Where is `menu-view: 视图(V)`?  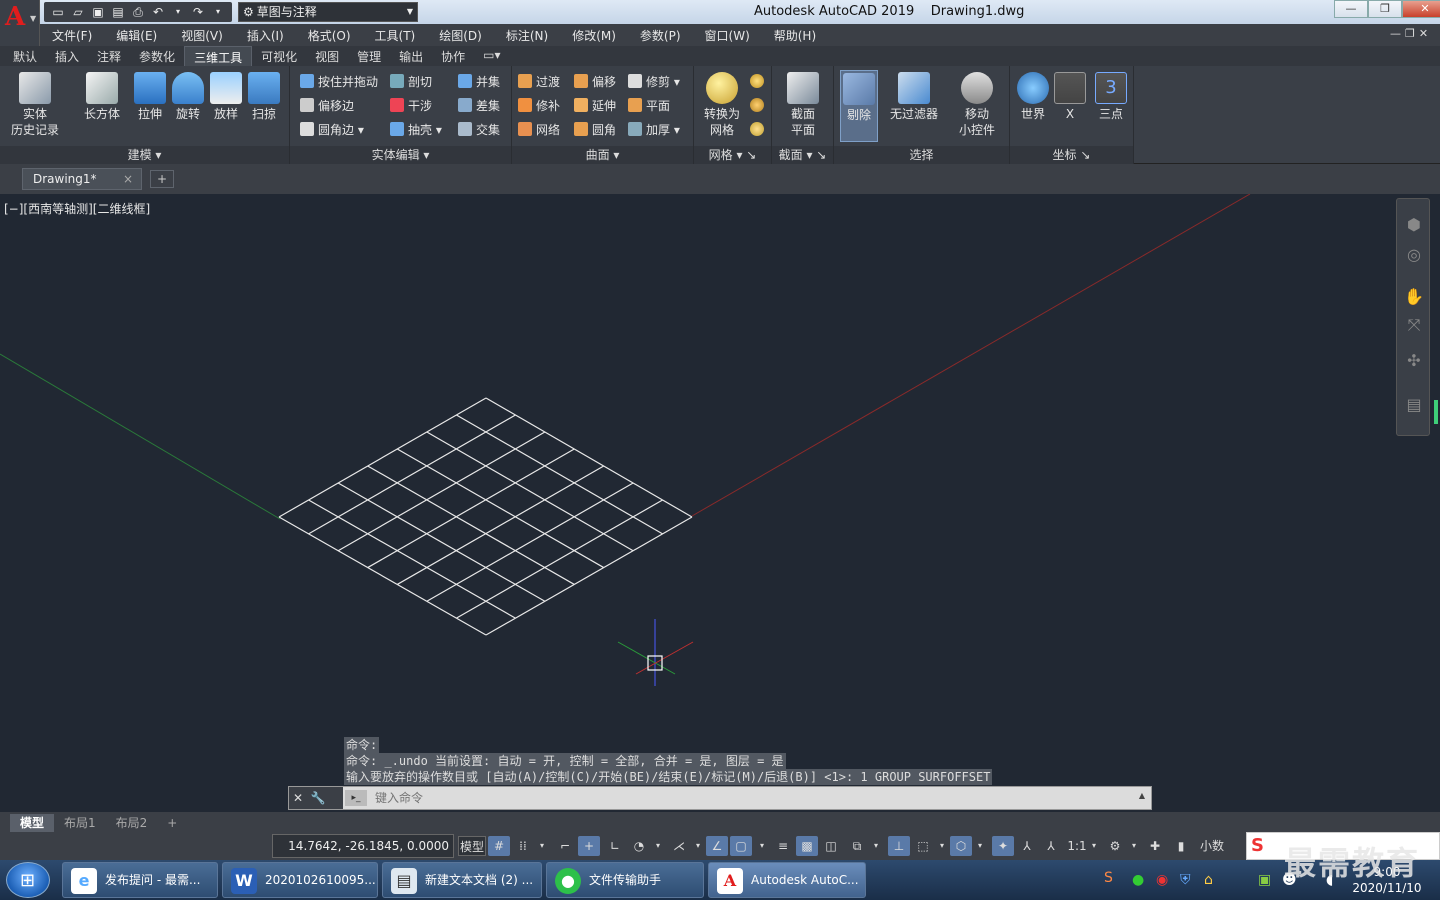 menu-view: 视图(V) is located at coordinates (202, 35).